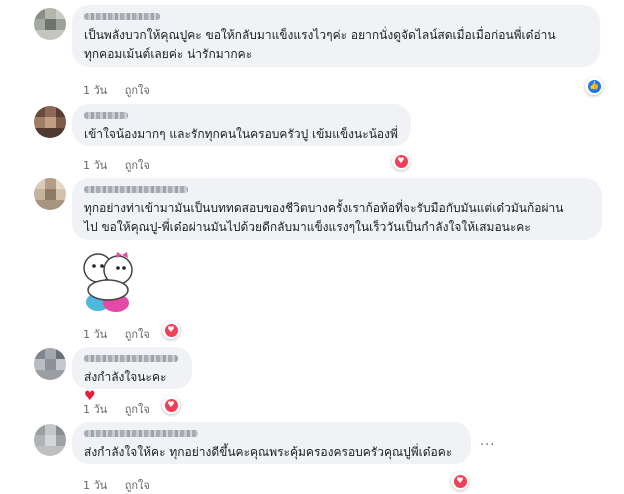 Image resolution: width=624 pixels, height=494 pixels. I want to click on like-icon: 👍, so click(594, 86).